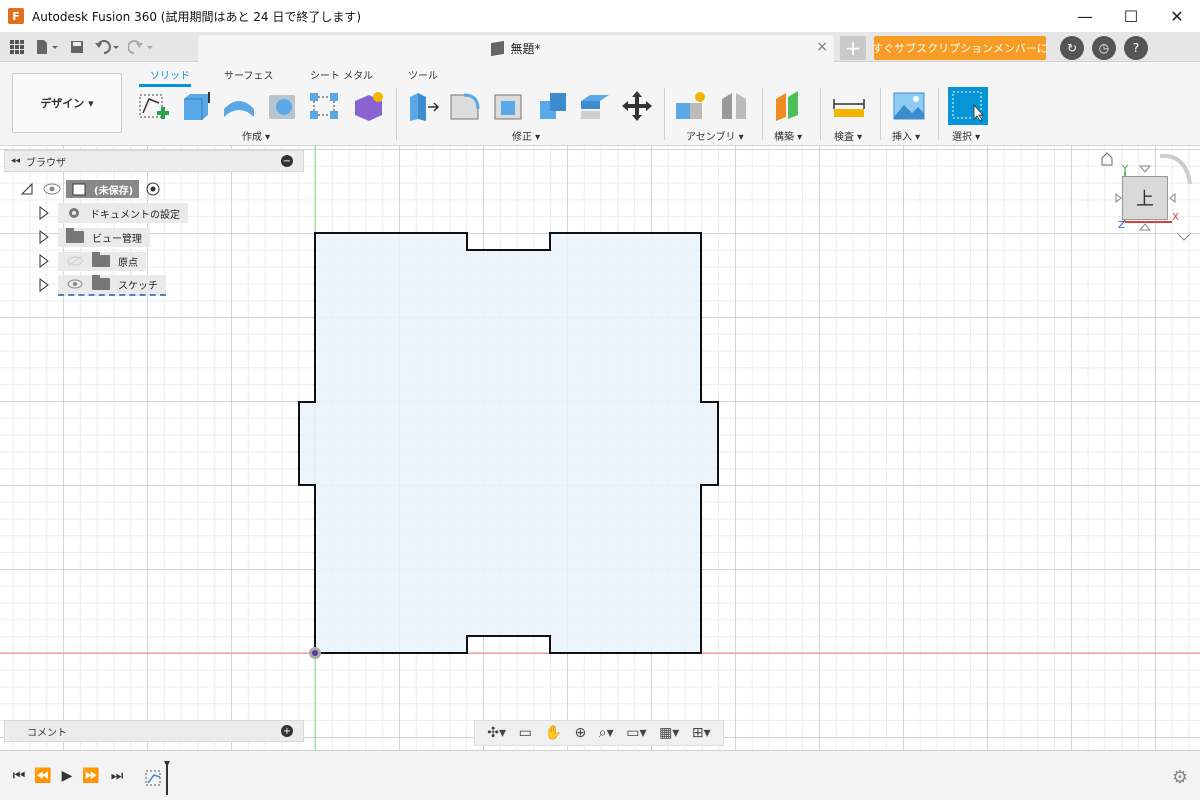  What do you see at coordinates (1136, 48) in the screenshot?
I see `help-icon: ?` at bounding box center [1136, 48].